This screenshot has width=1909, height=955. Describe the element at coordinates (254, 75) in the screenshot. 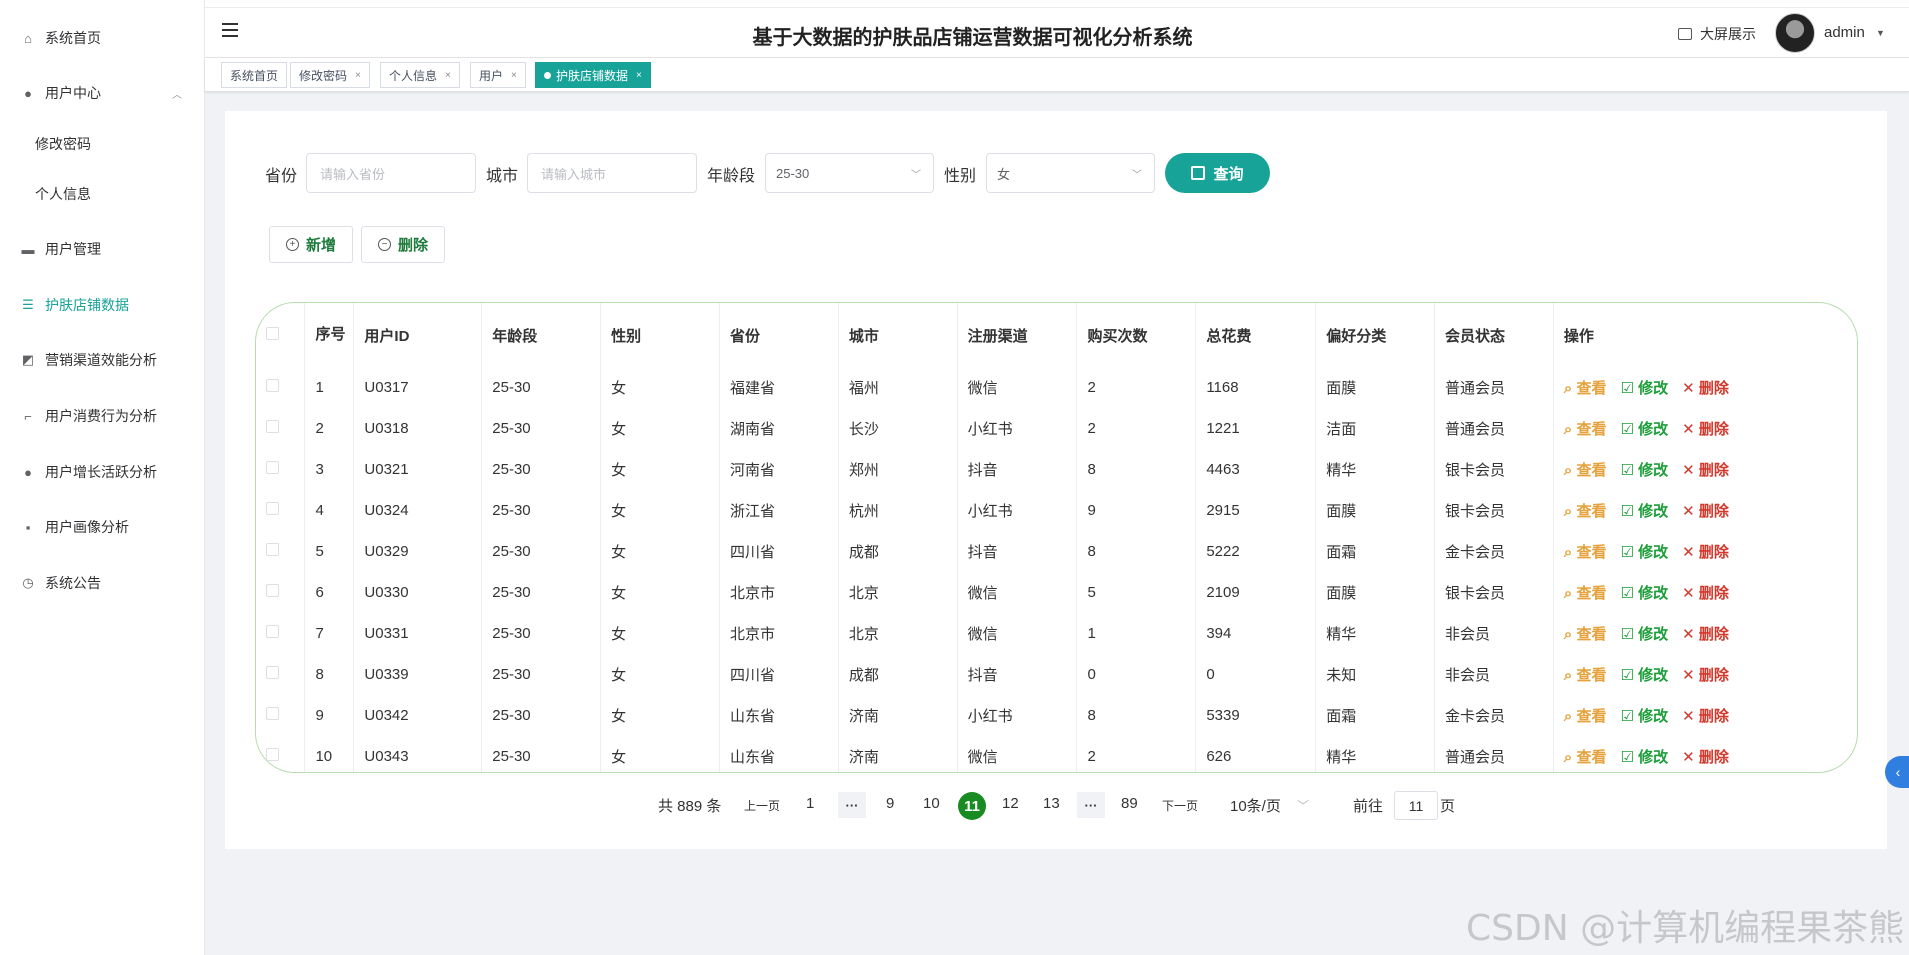

I see `tab-home: 系统首页` at that location.